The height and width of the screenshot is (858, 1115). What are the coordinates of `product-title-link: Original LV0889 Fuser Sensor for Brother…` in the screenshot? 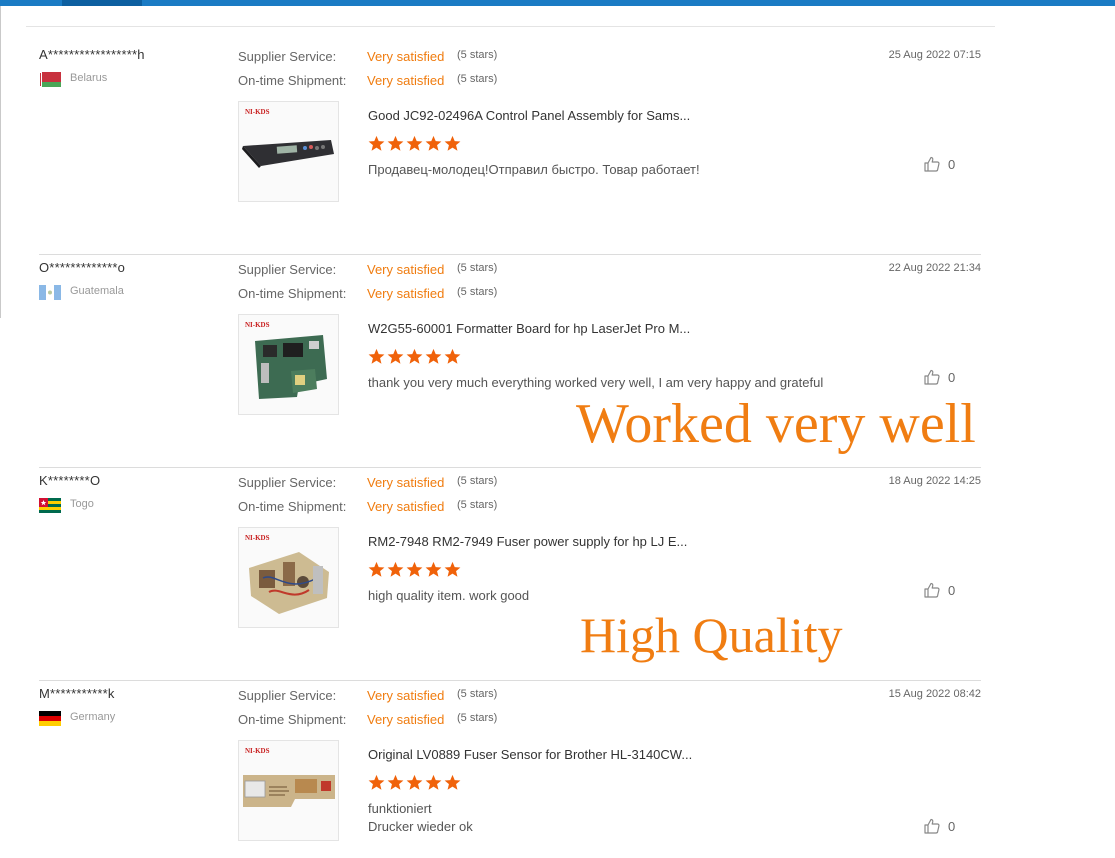 It's located at (548, 754).